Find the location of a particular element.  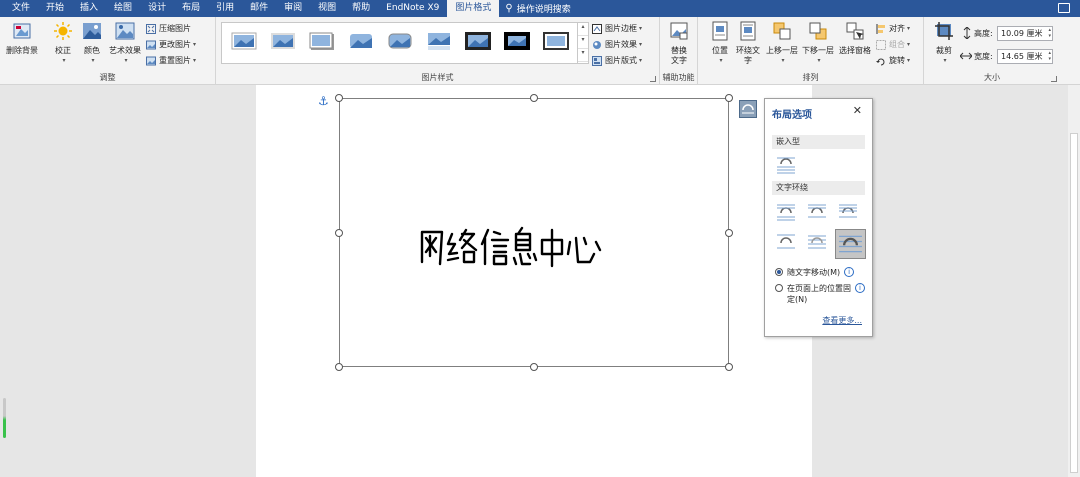

tab-home: 开始 is located at coordinates (55, 8).